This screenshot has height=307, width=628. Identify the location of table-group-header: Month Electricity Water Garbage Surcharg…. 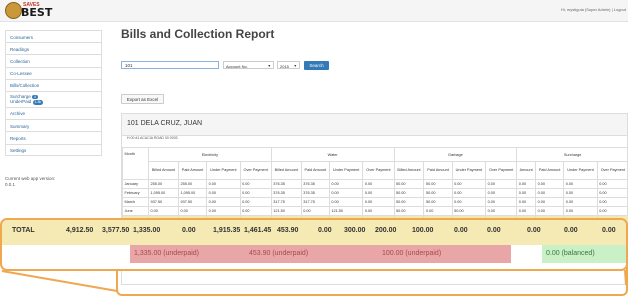
(375, 163).